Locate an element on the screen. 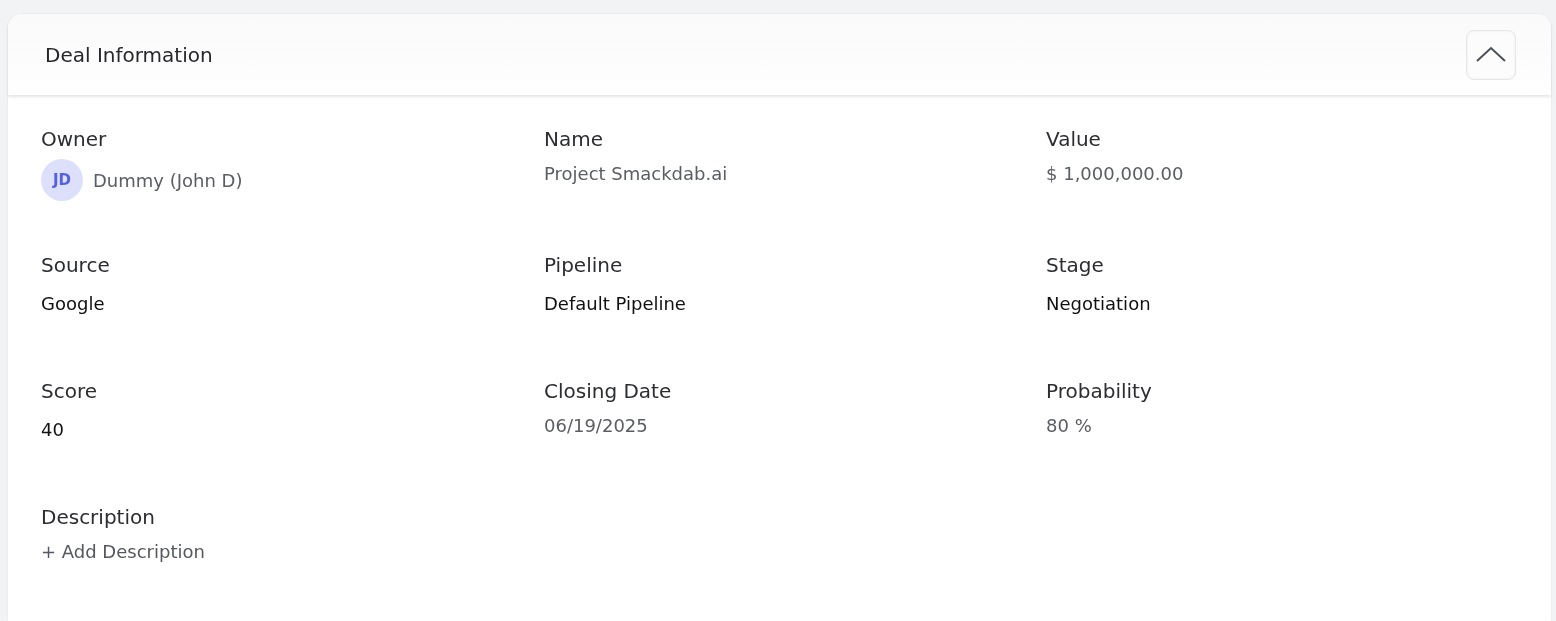 The width and height of the screenshot is (1556, 621). field-value: 80 % is located at coordinates (1069, 425).